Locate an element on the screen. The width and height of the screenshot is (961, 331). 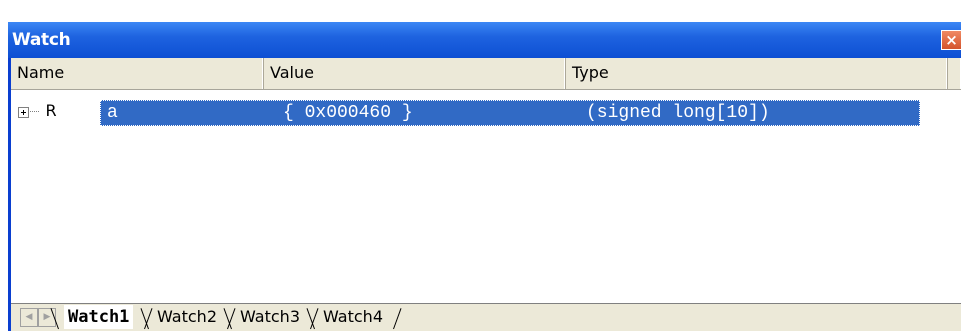
title-bar: Watch × is located at coordinates (484, 40).